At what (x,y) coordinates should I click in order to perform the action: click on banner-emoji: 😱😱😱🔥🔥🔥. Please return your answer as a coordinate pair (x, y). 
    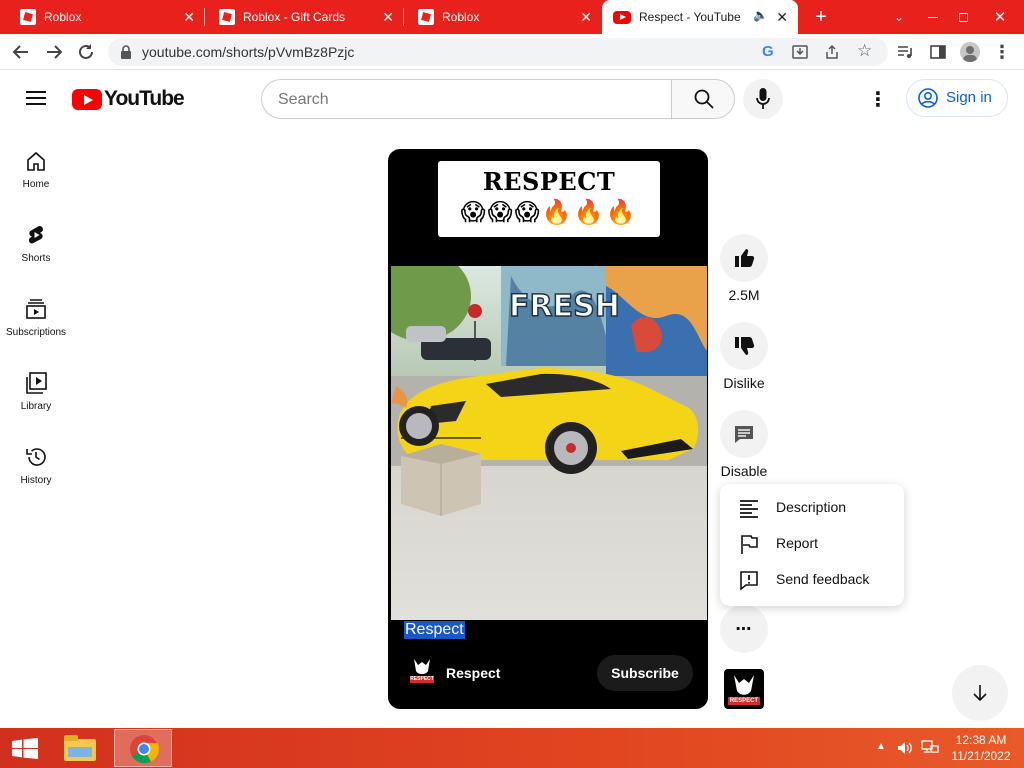
    Looking at the image, I should click on (549, 212).